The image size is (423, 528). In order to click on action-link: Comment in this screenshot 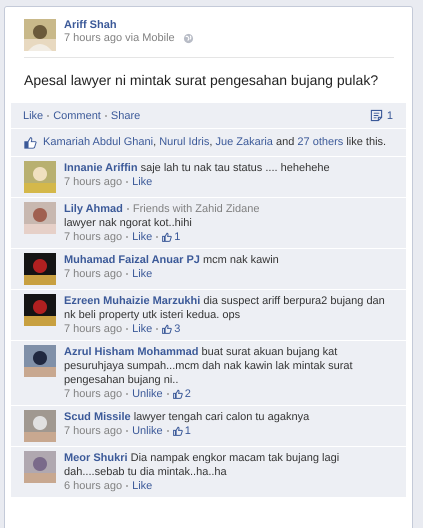, I will do `click(77, 116)`.